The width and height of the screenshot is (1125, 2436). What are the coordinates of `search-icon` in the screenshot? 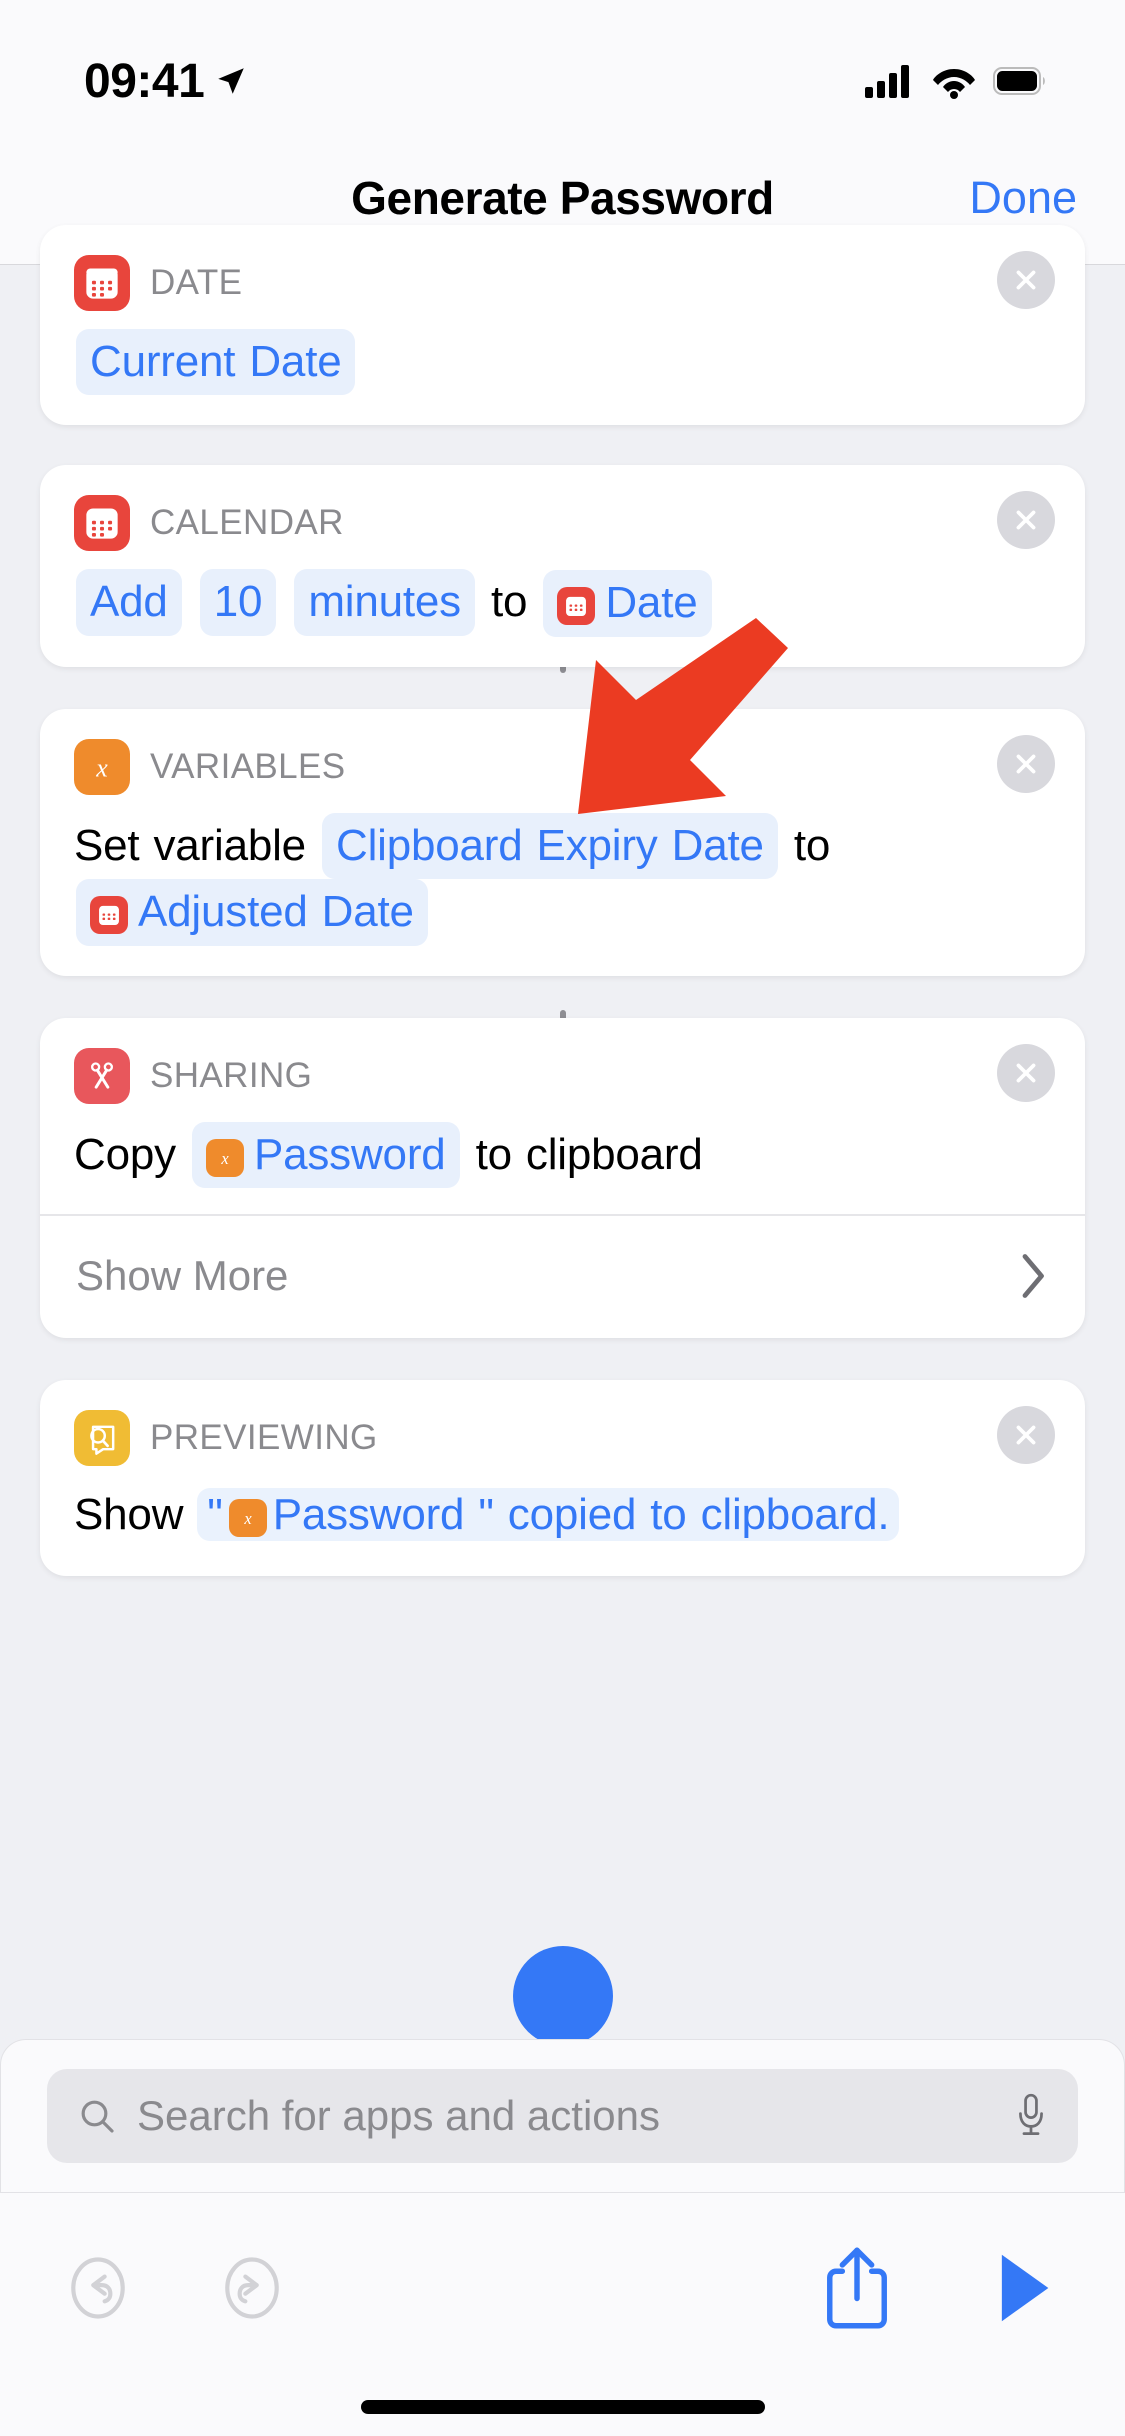 It's located at (97, 2116).